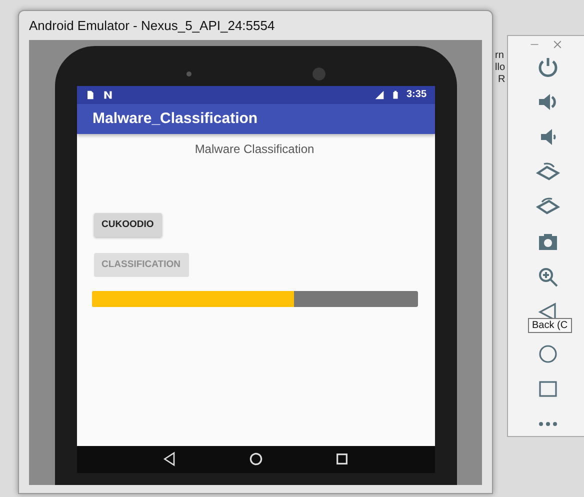 This screenshot has width=584, height=497. What do you see at coordinates (500, 68) in the screenshot?
I see `background-text: llo` at bounding box center [500, 68].